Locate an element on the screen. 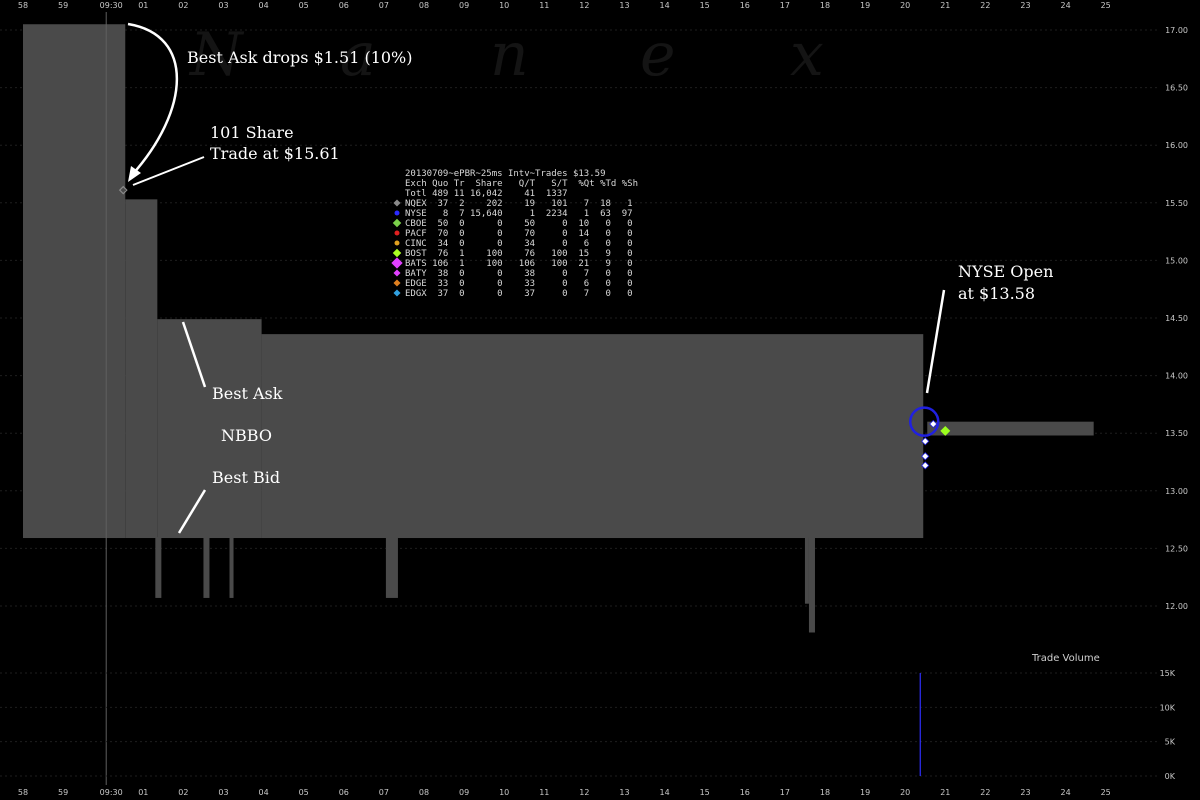 Image resolution: width=1200 pixels, height=800 pixels. annotation-ask-drop: Best Ask drops $1.51 (10%) is located at coordinates (300, 57).